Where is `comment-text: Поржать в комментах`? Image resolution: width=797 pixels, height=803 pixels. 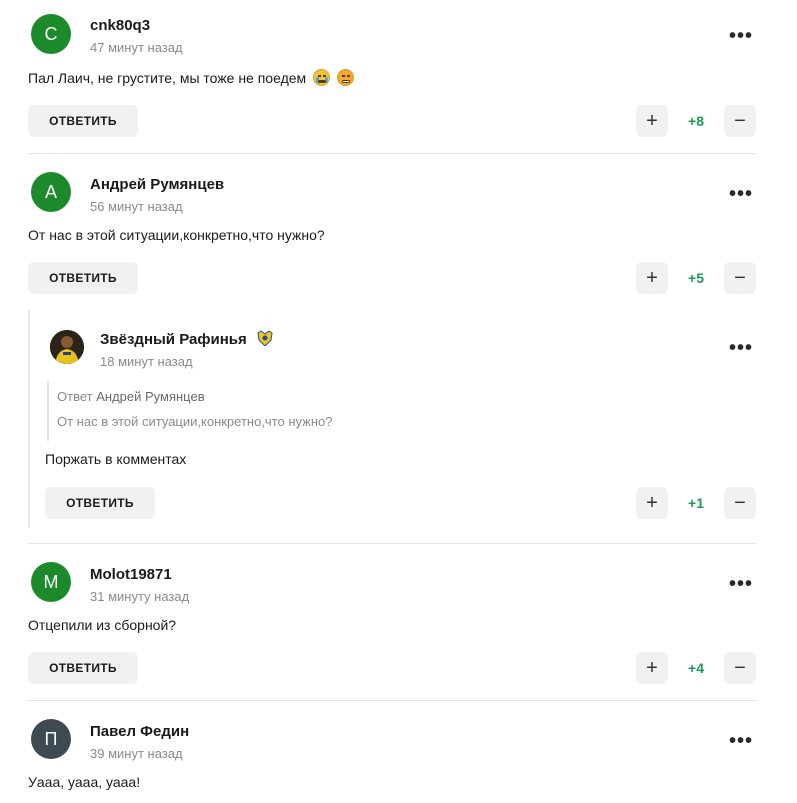
comment-text: Поржать в комментах is located at coordinates (116, 459).